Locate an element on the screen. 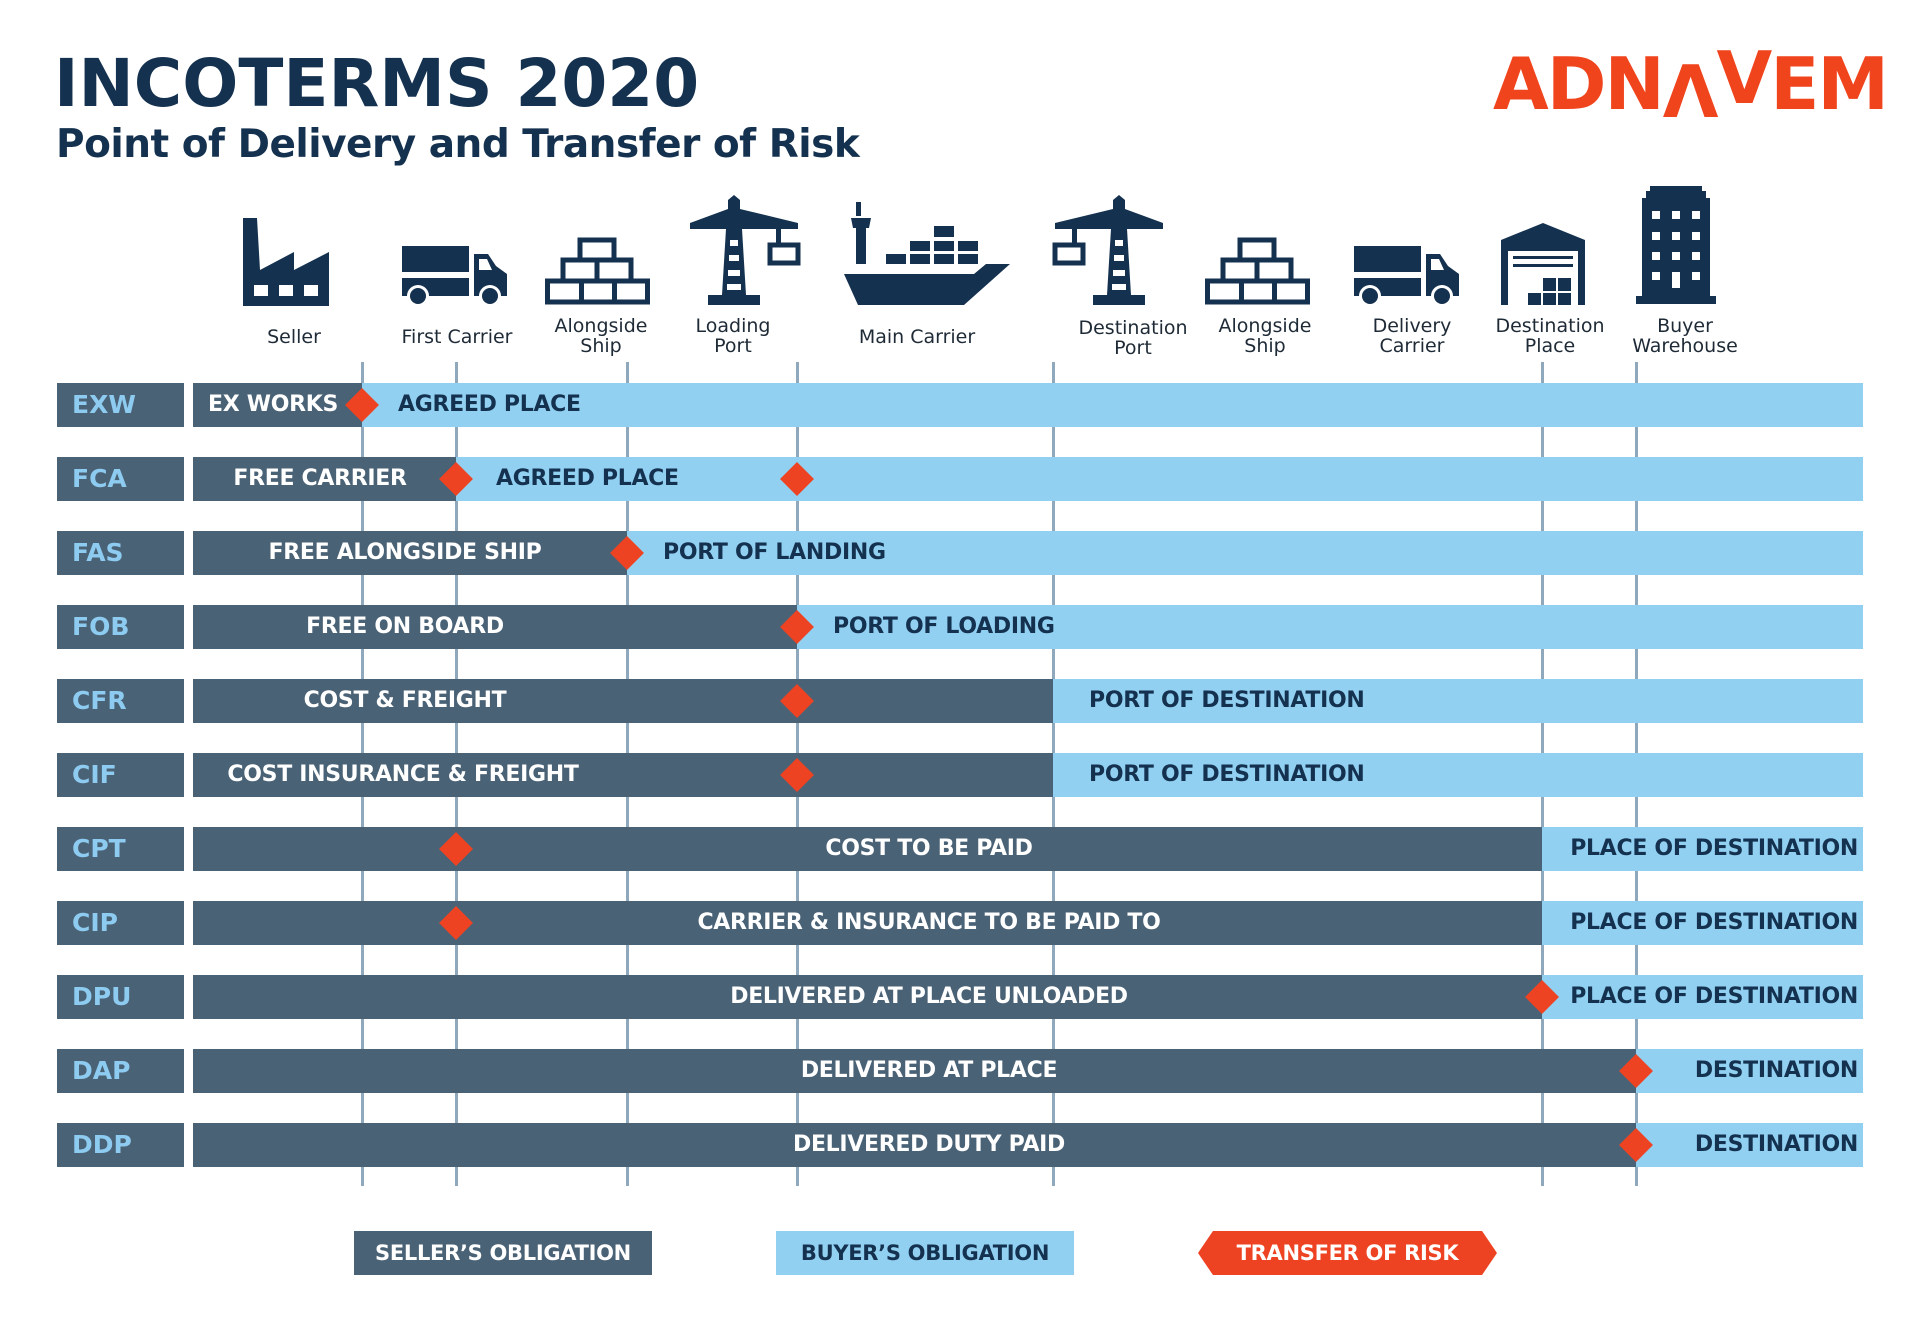 This screenshot has width=1920, height=1332. term-code: CIF is located at coordinates (120, 775).